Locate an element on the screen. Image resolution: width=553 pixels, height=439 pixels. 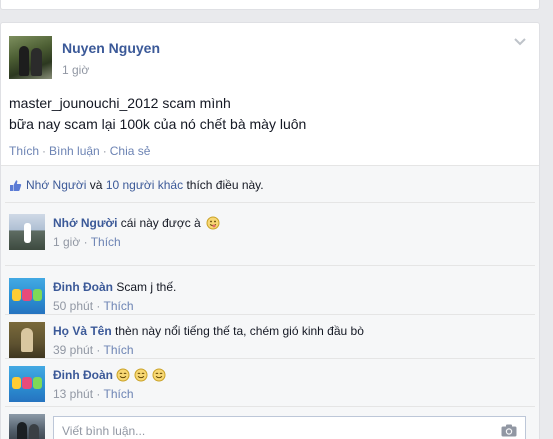
commenter-name-link: Nhớ Người is located at coordinates (85, 223).